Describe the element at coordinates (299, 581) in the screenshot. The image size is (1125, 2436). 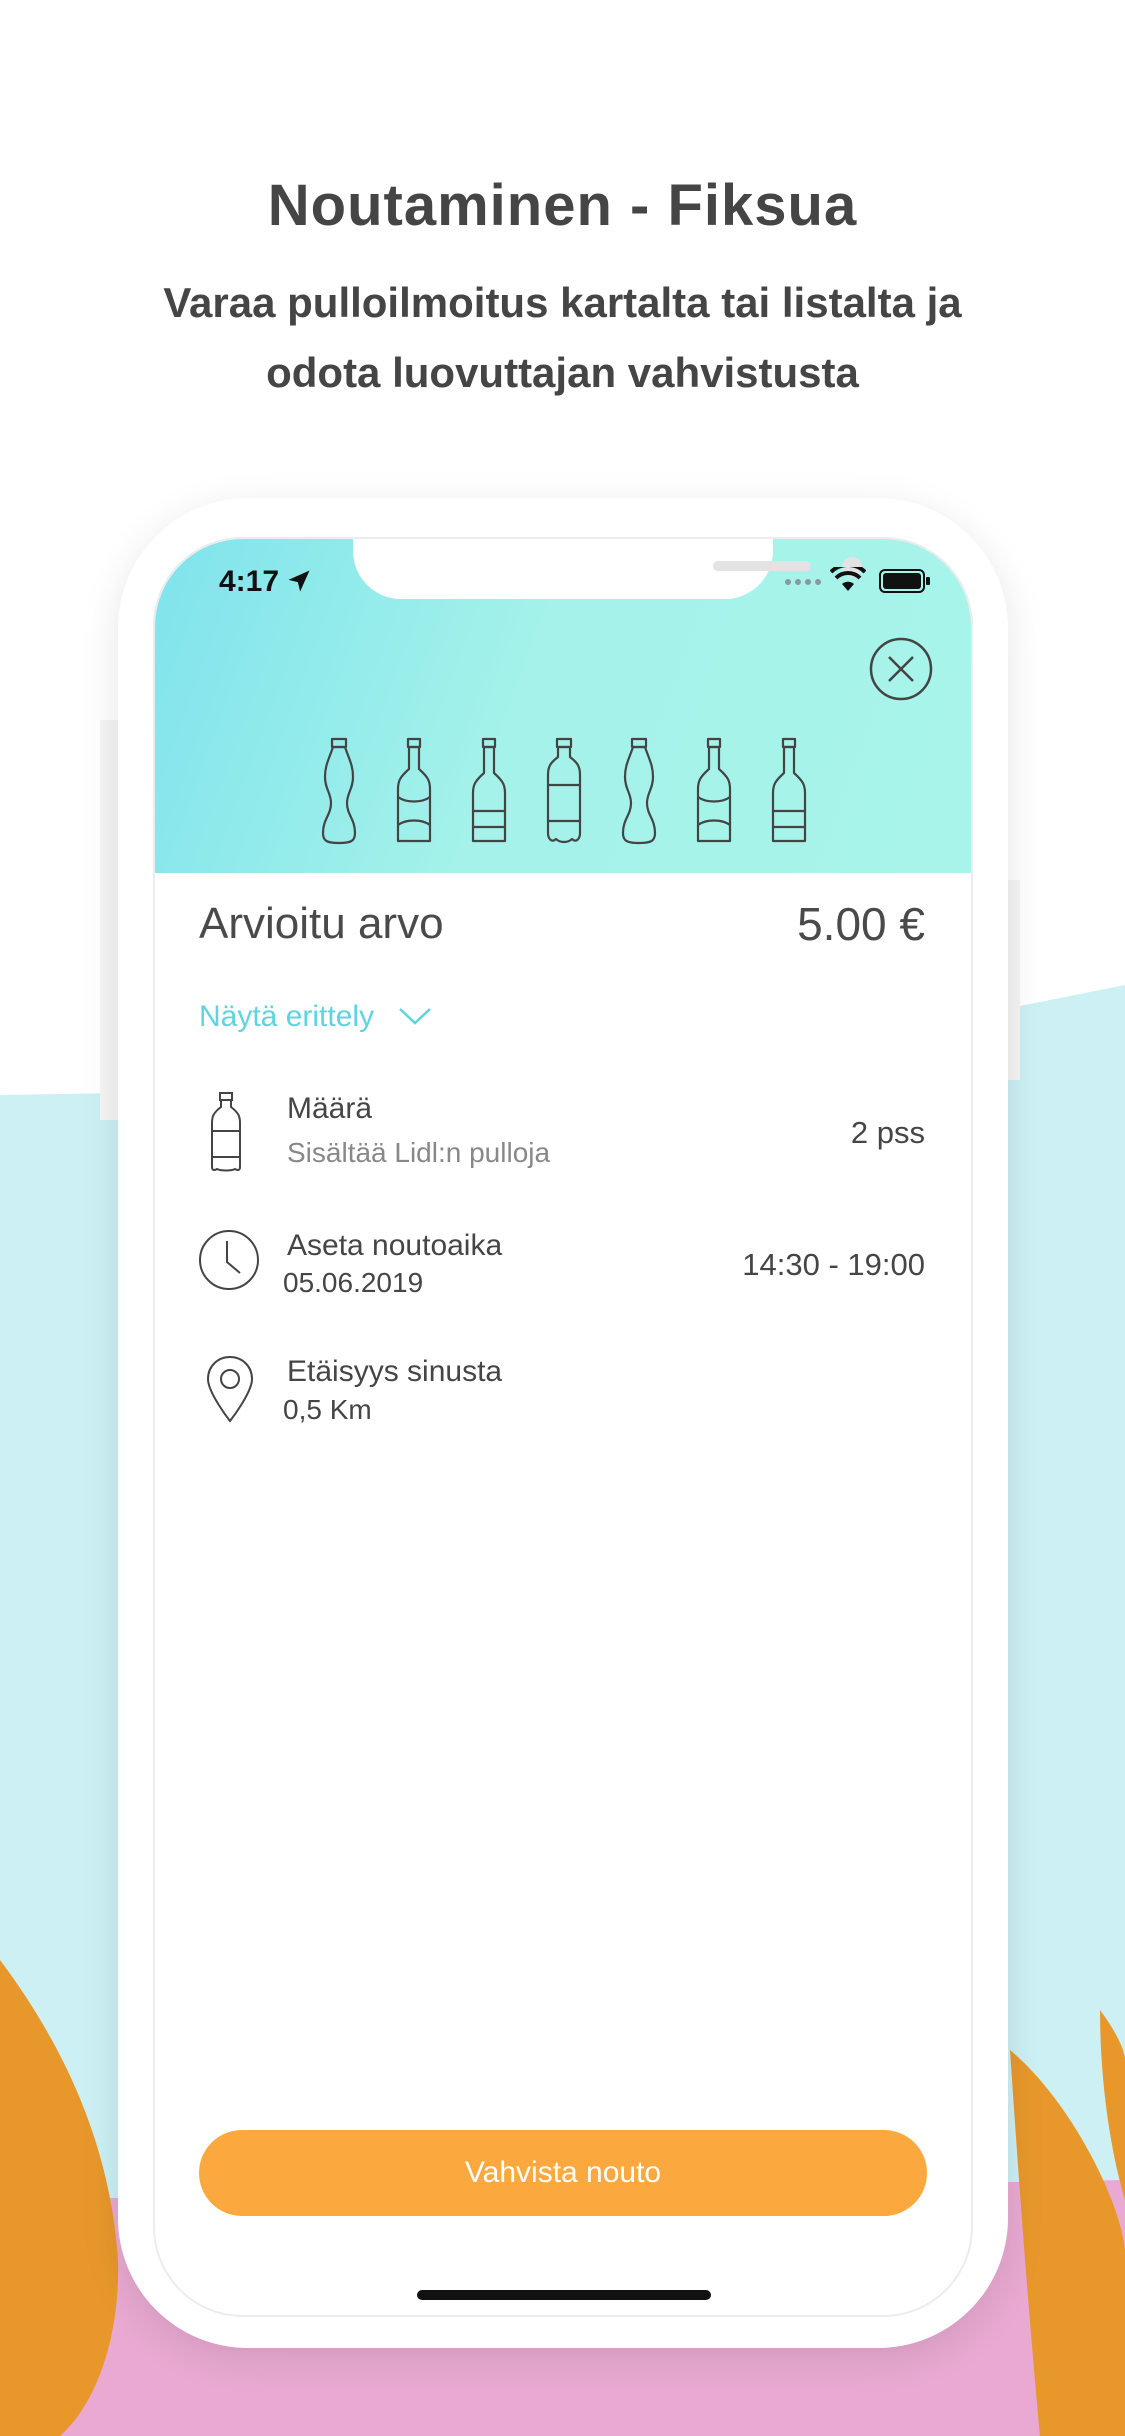
I see `location-arrow-icon` at that location.